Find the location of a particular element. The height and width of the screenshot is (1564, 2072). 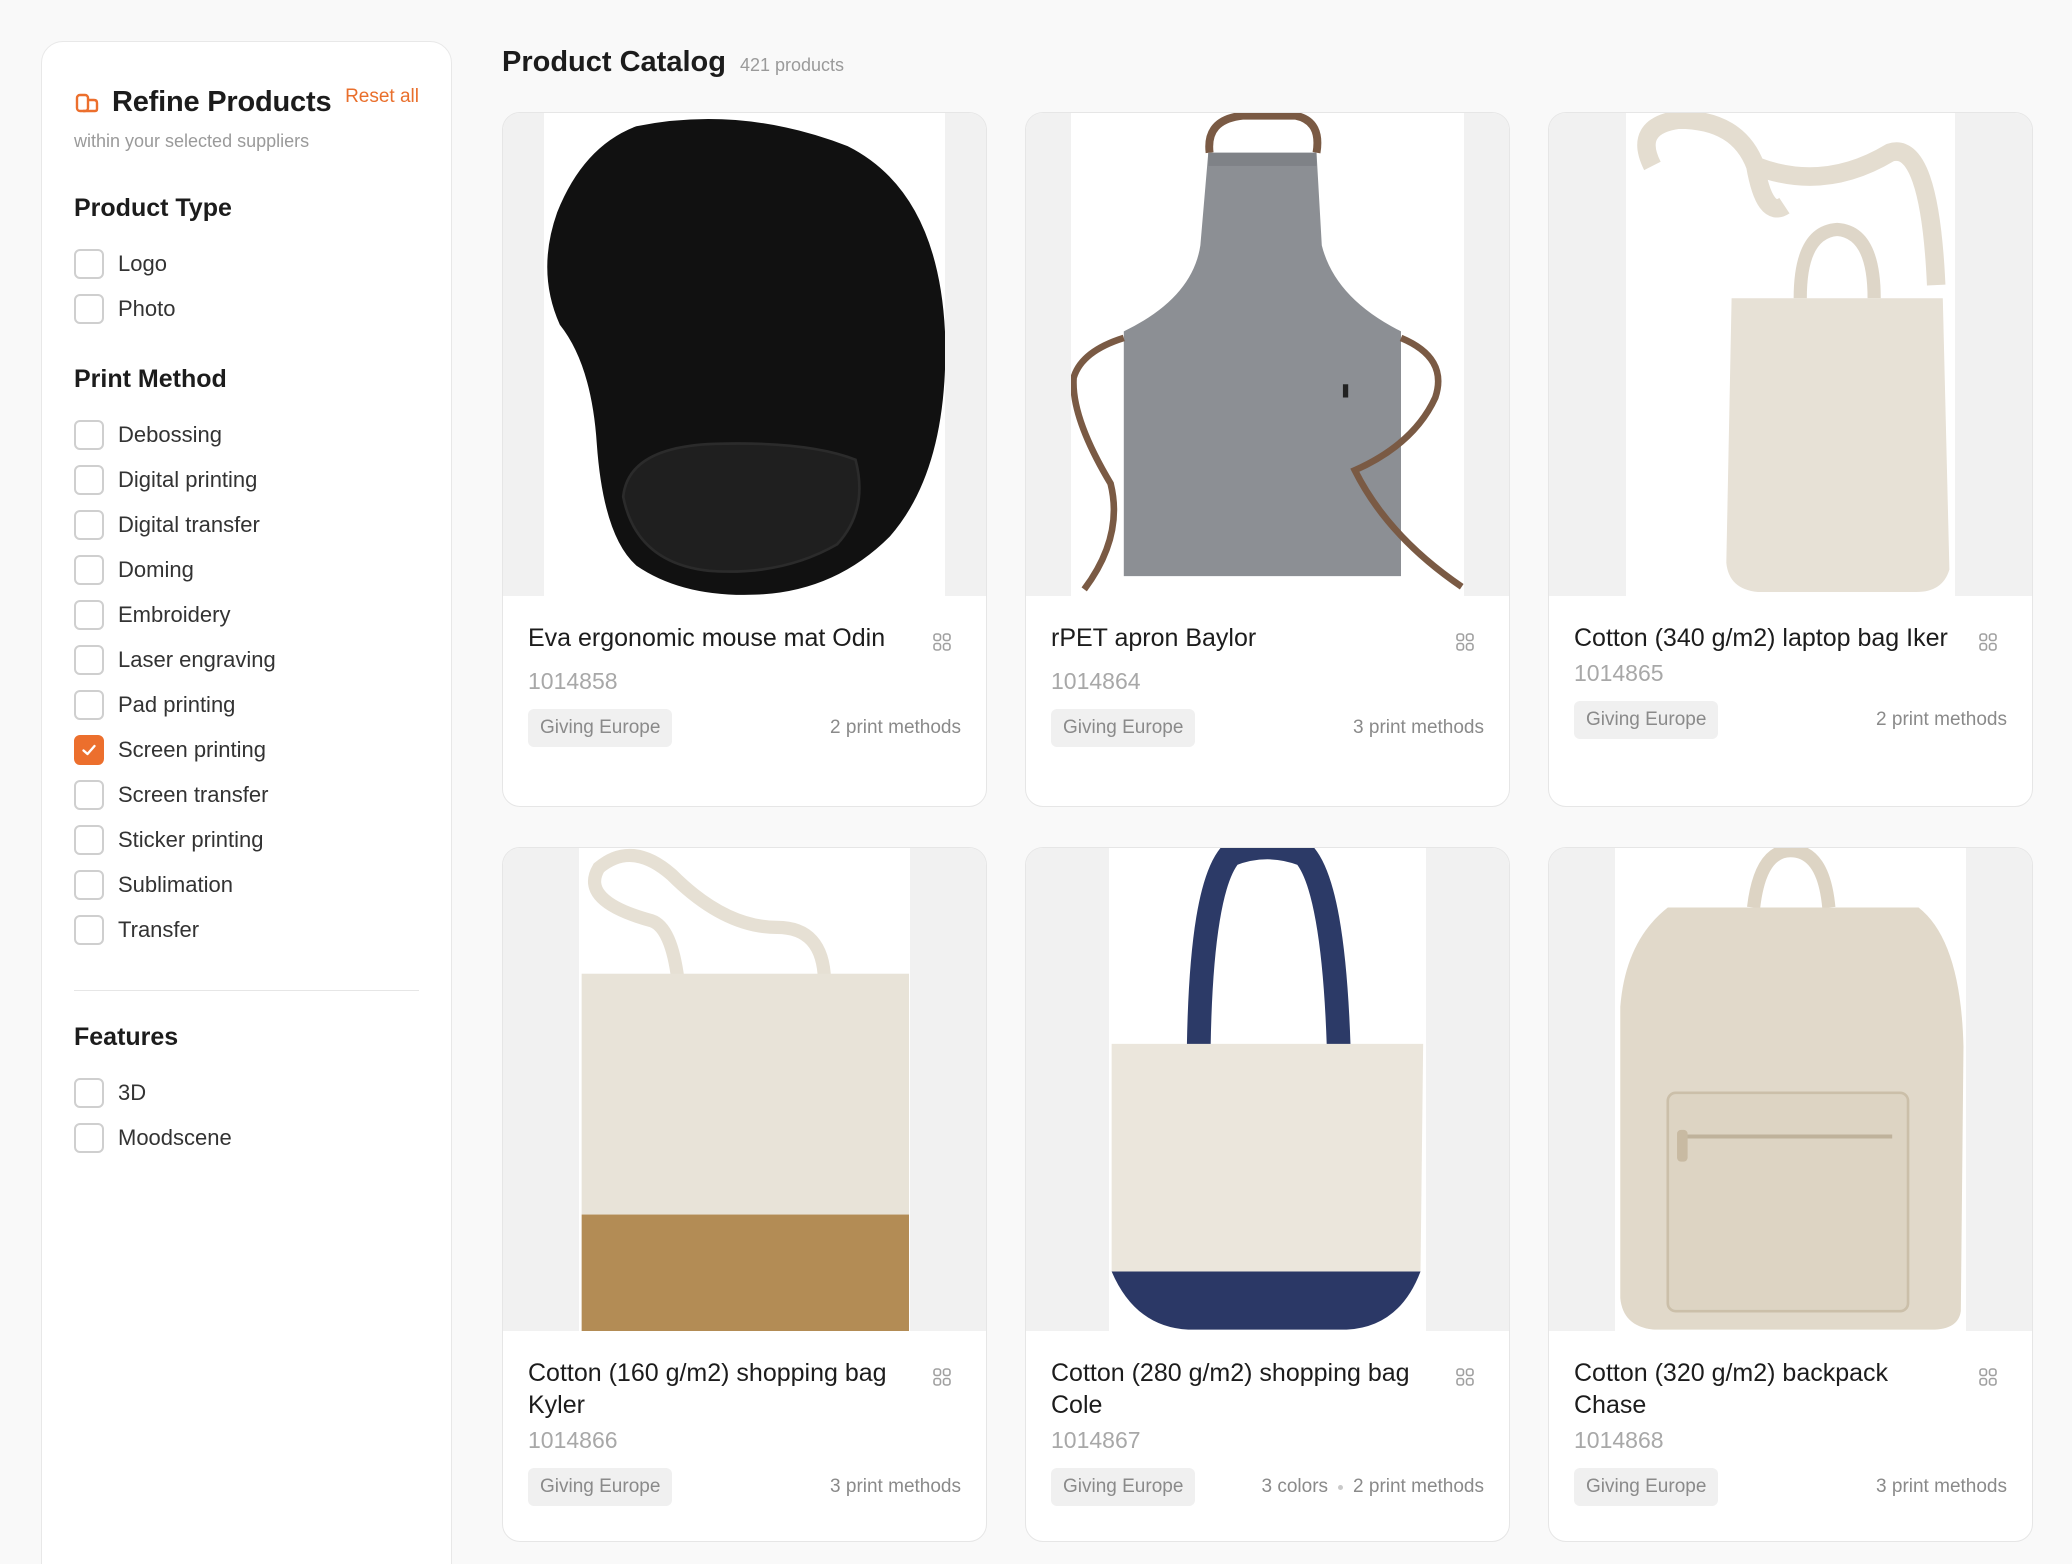

product-colors: 3 colors is located at coordinates (1295, 1486).